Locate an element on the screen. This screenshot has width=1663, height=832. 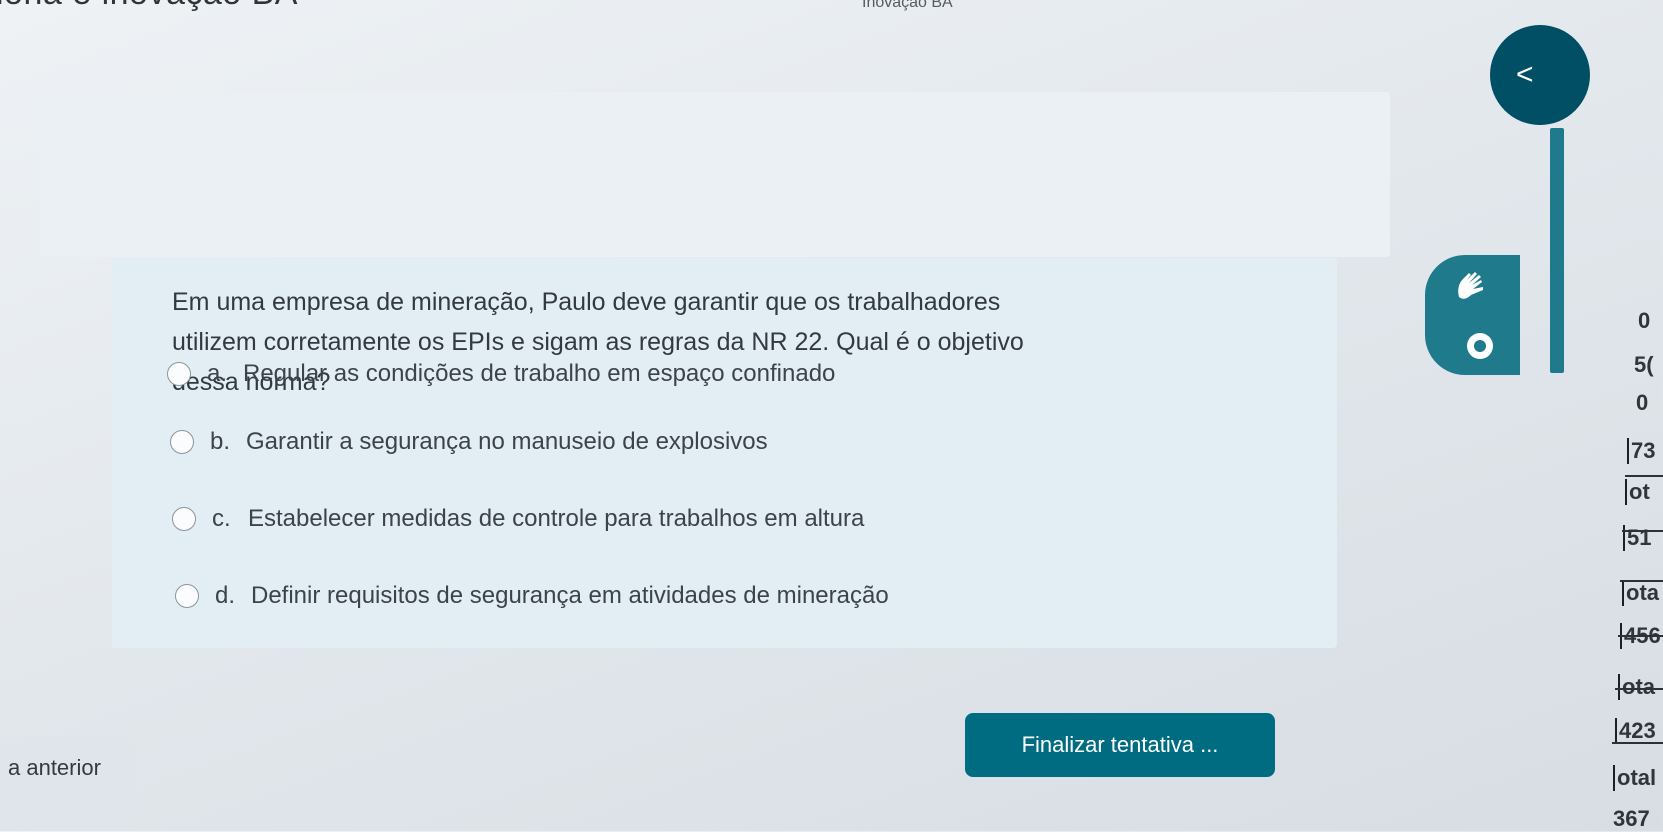
grade-fragment: otal is located at coordinates (1634, 778).